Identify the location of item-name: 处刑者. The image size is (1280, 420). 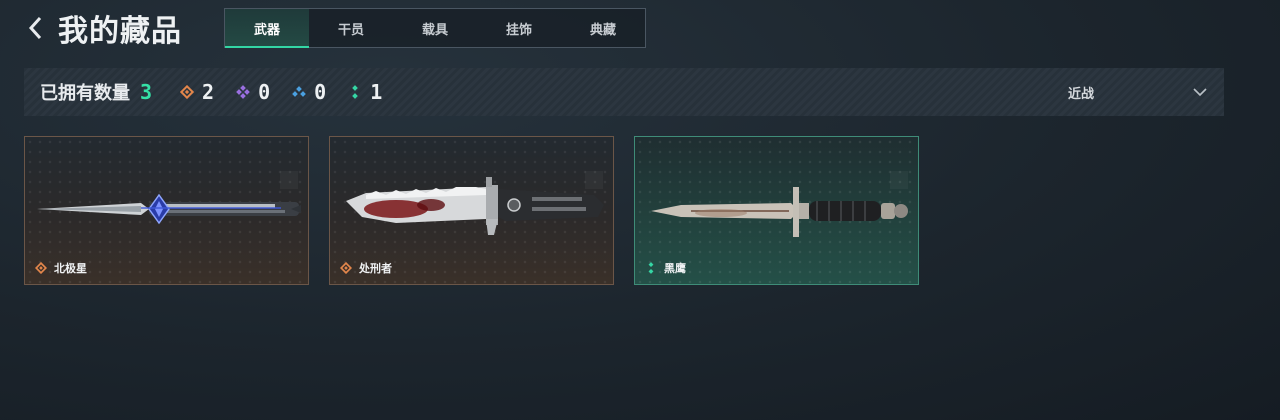
(375, 268).